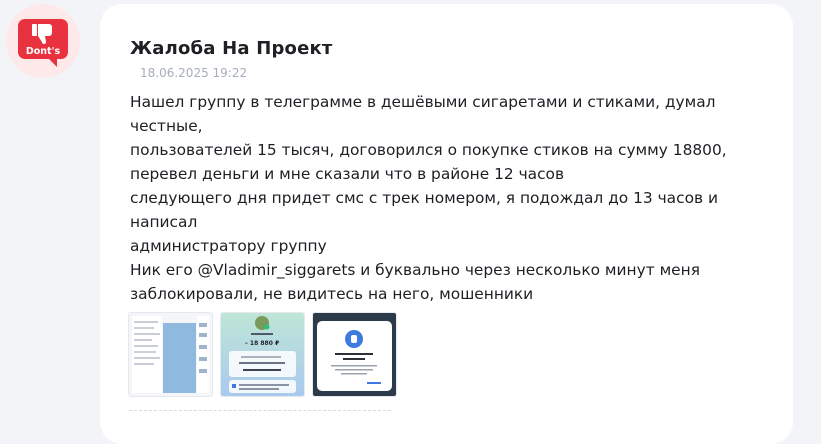  What do you see at coordinates (260, 410) in the screenshot?
I see `divider` at bounding box center [260, 410].